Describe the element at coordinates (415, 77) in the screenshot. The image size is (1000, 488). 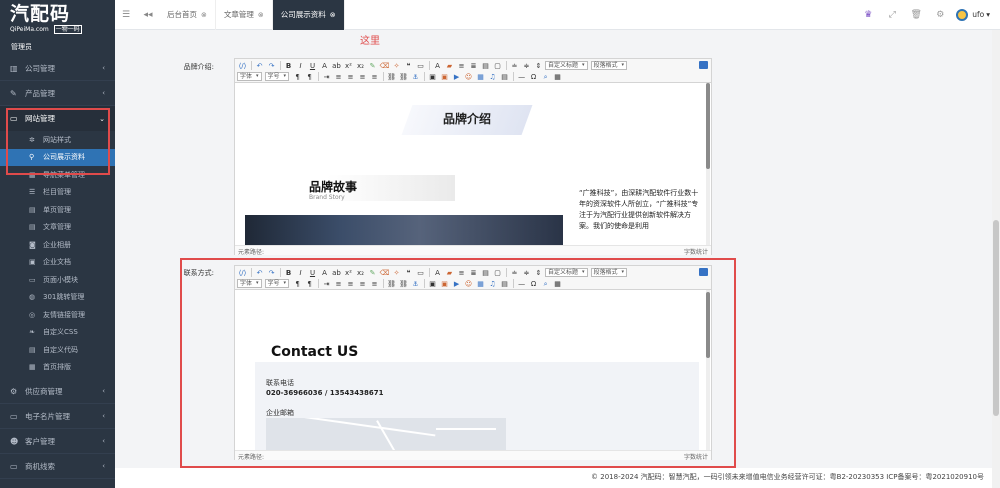
I see `anchor-button: ⚓` at that location.